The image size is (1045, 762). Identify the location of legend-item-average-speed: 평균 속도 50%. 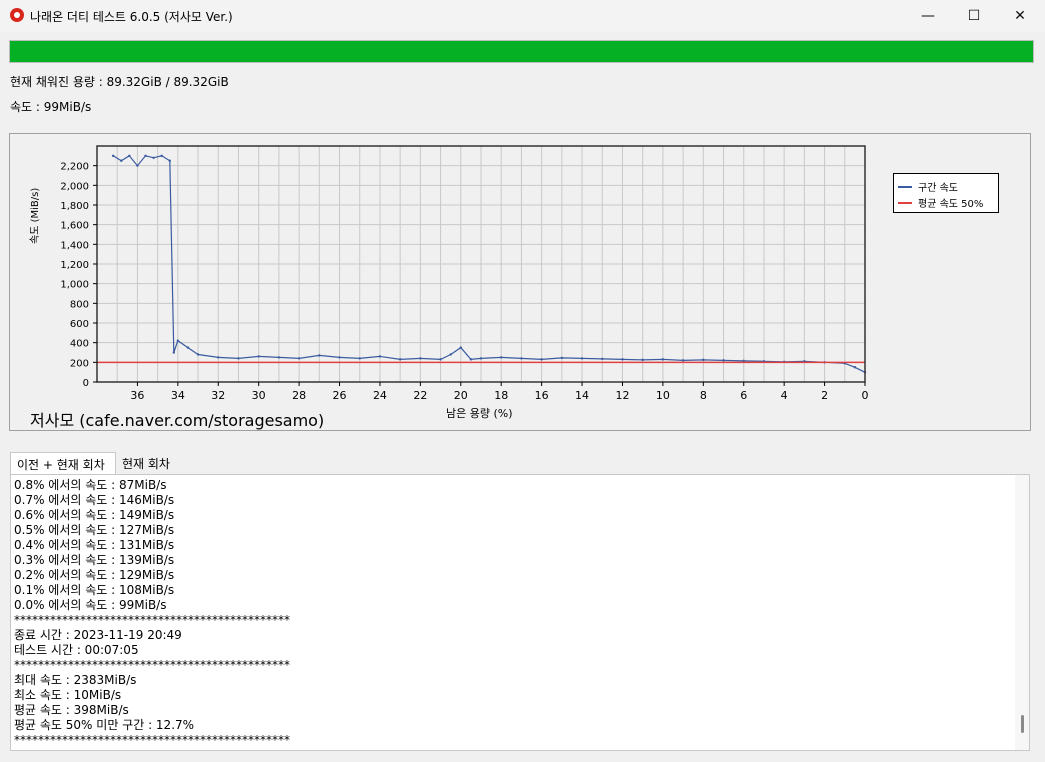
(940, 202).